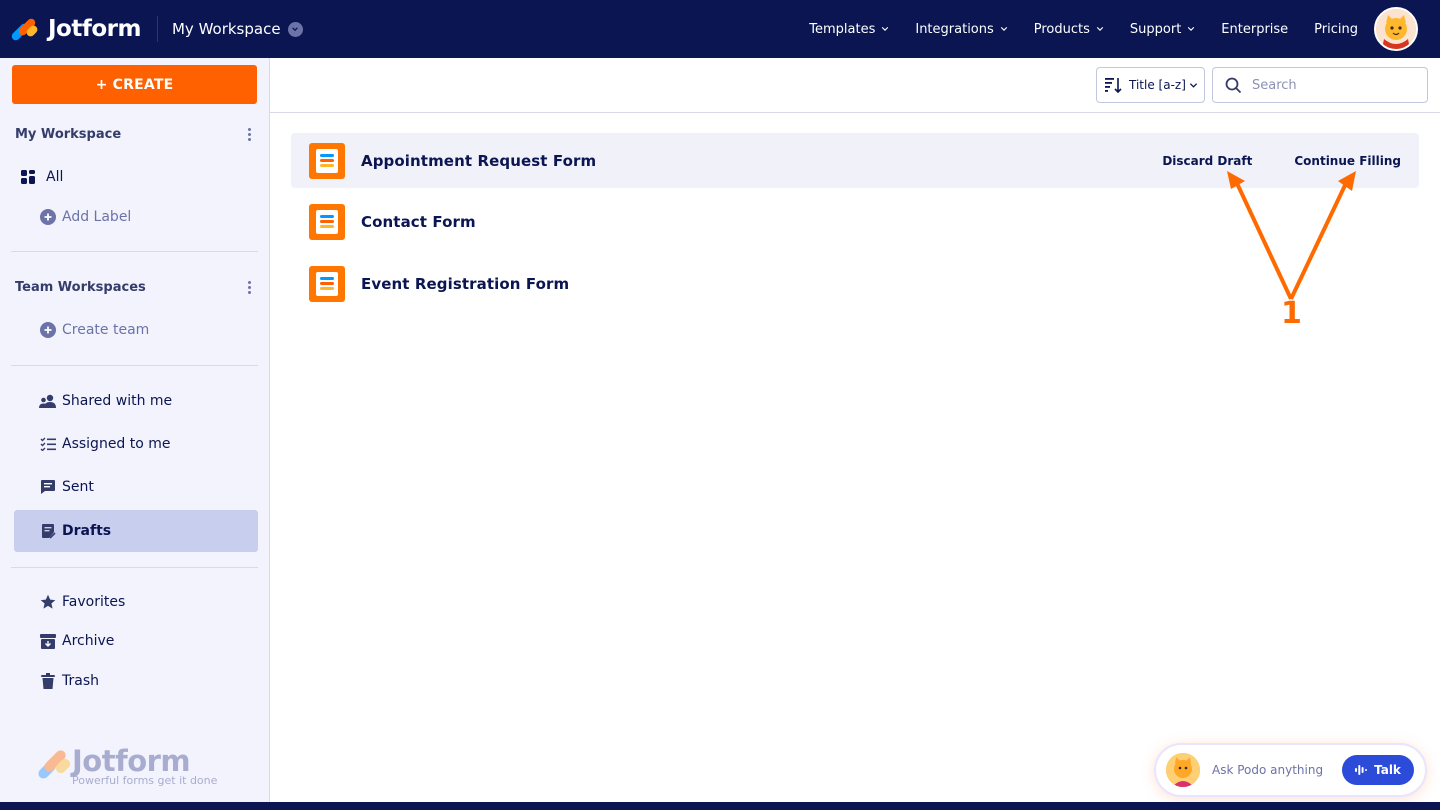 This screenshot has width=1440, height=810. I want to click on sidebar-item-assigned-to-me: Assigned to me, so click(136, 444).